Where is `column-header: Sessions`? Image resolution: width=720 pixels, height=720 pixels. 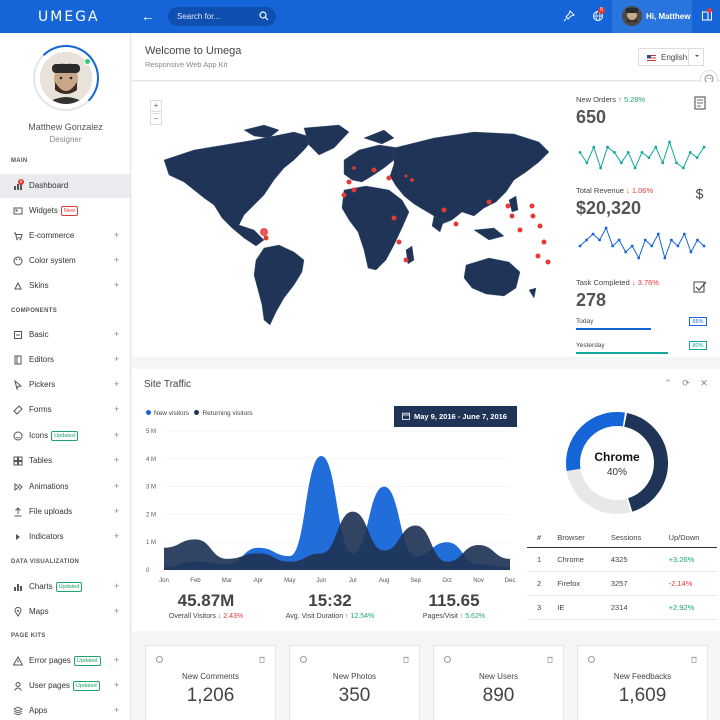
column-header: Sessions is located at coordinates (629, 538).